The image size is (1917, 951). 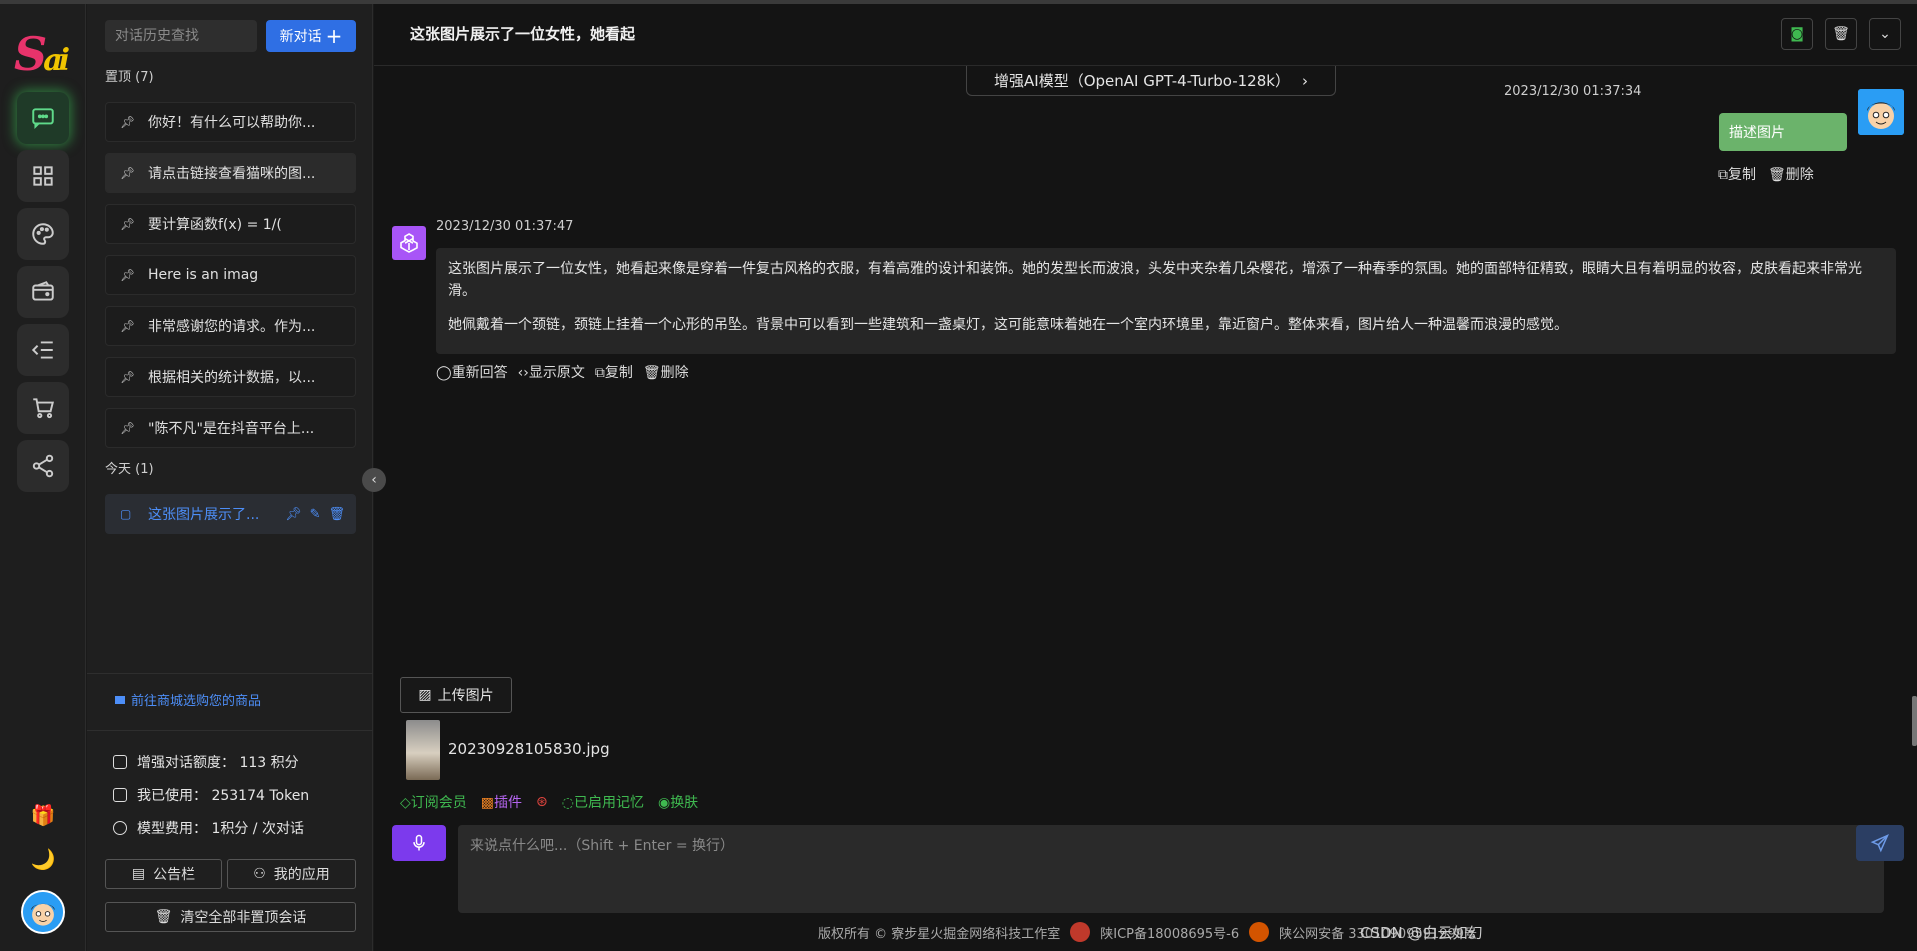 What do you see at coordinates (208, 828) in the screenshot?
I see `fee-stat: 模型费用： 1积分 / 次对话` at bounding box center [208, 828].